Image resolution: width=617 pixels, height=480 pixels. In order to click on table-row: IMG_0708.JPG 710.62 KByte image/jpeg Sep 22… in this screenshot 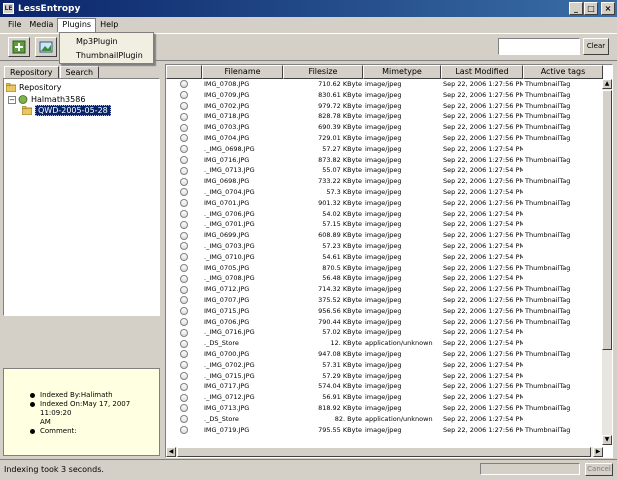, I will do `click(384, 84)`.